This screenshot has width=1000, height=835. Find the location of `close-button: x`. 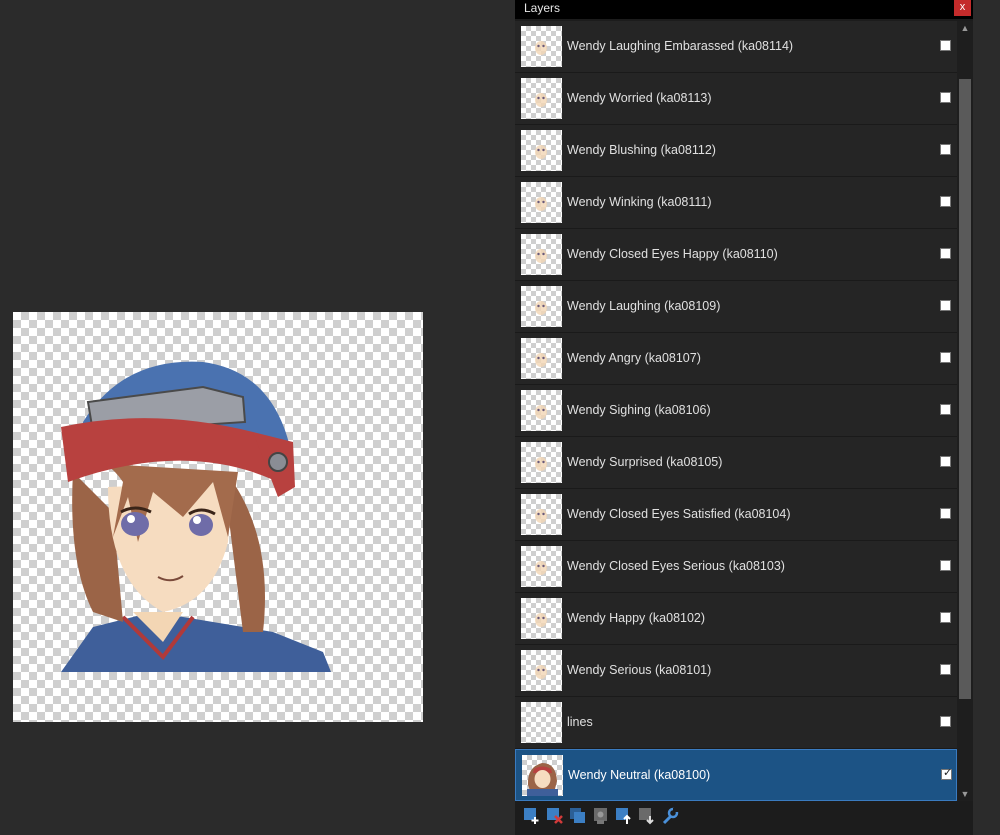

close-button: x is located at coordinates (962, 8).